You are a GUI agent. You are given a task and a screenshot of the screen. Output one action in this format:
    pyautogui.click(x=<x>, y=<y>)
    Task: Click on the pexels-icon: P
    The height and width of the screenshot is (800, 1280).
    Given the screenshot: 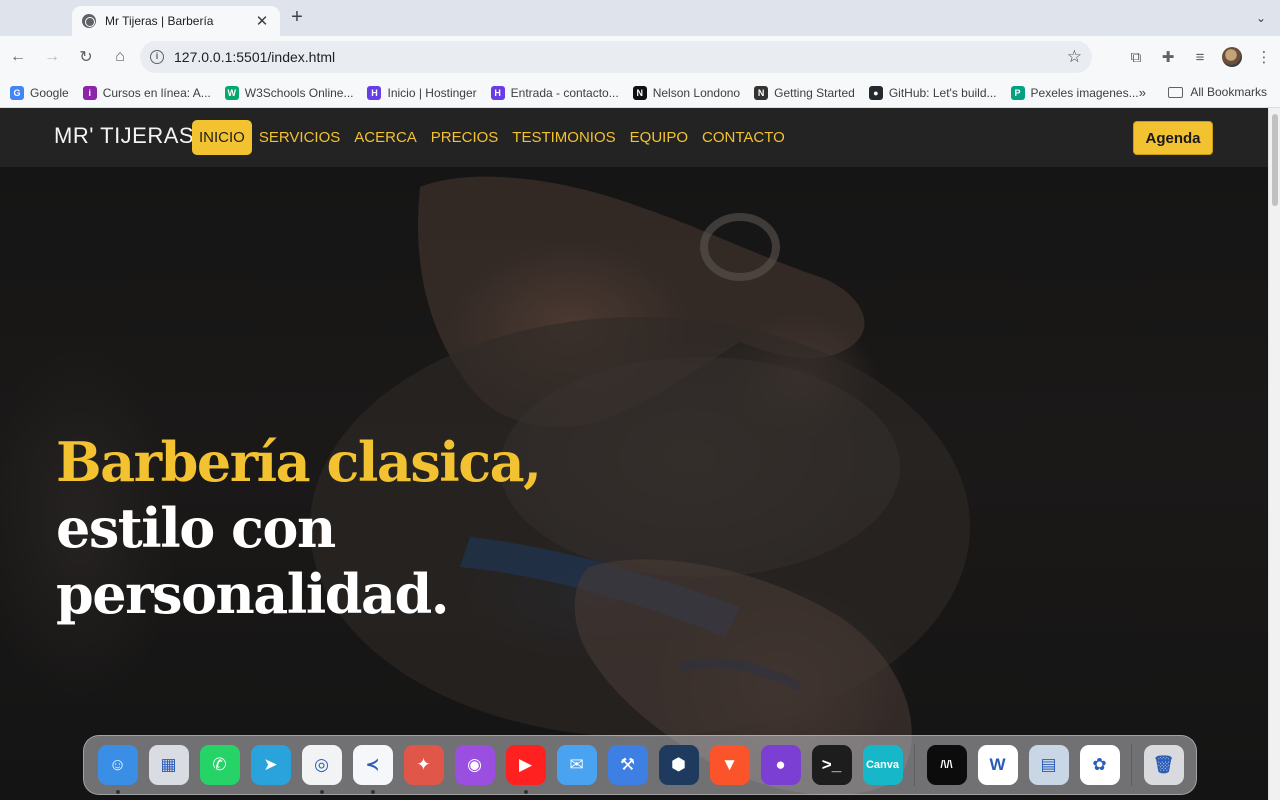 What is the action you would take?
    pyautogui.click(x=1017, y=92)
    